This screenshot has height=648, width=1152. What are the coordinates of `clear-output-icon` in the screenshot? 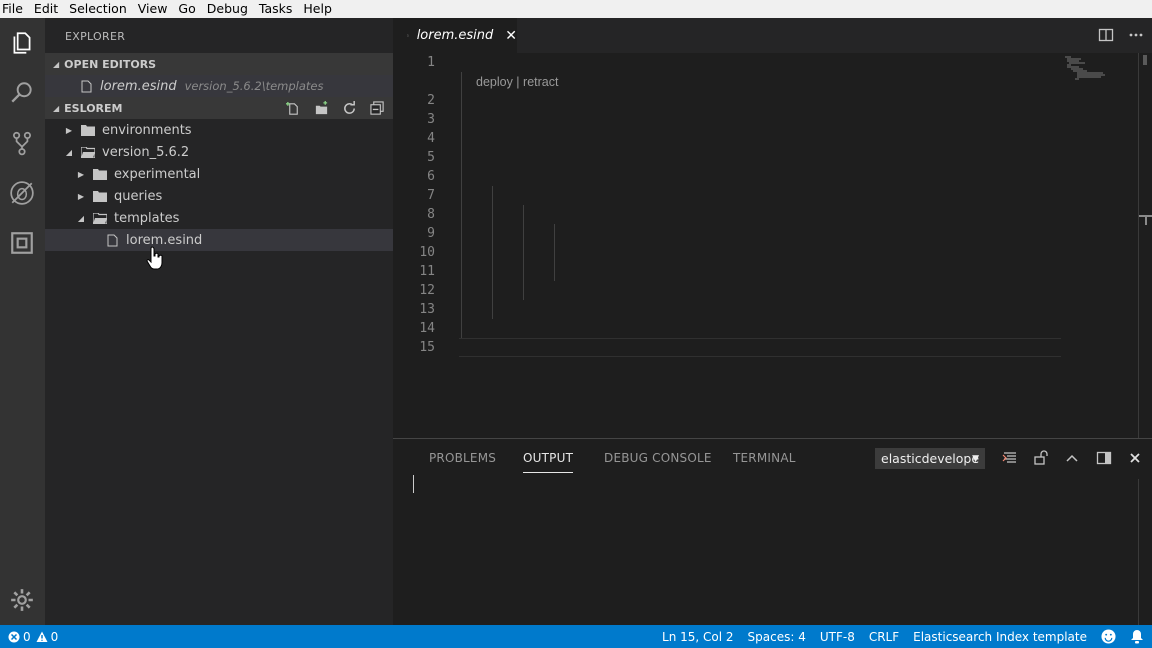 It's located at (1010, 458).